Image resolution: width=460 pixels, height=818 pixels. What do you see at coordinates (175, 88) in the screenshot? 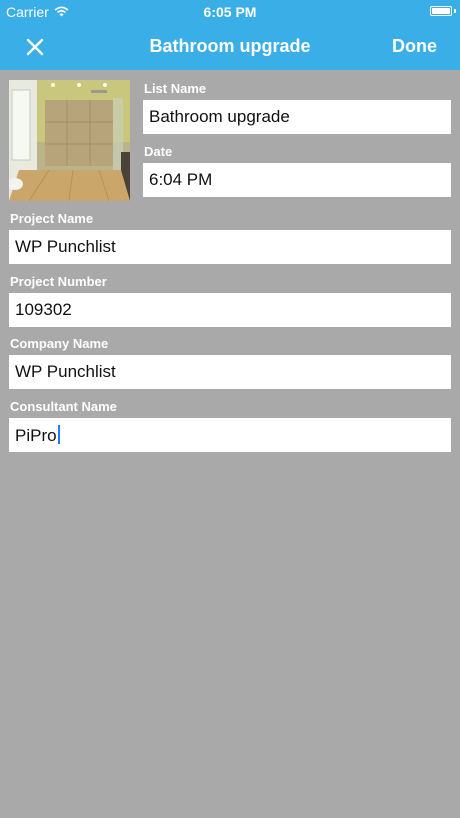
I see `list-name-label: List Name` at bounding box center [175, 88].